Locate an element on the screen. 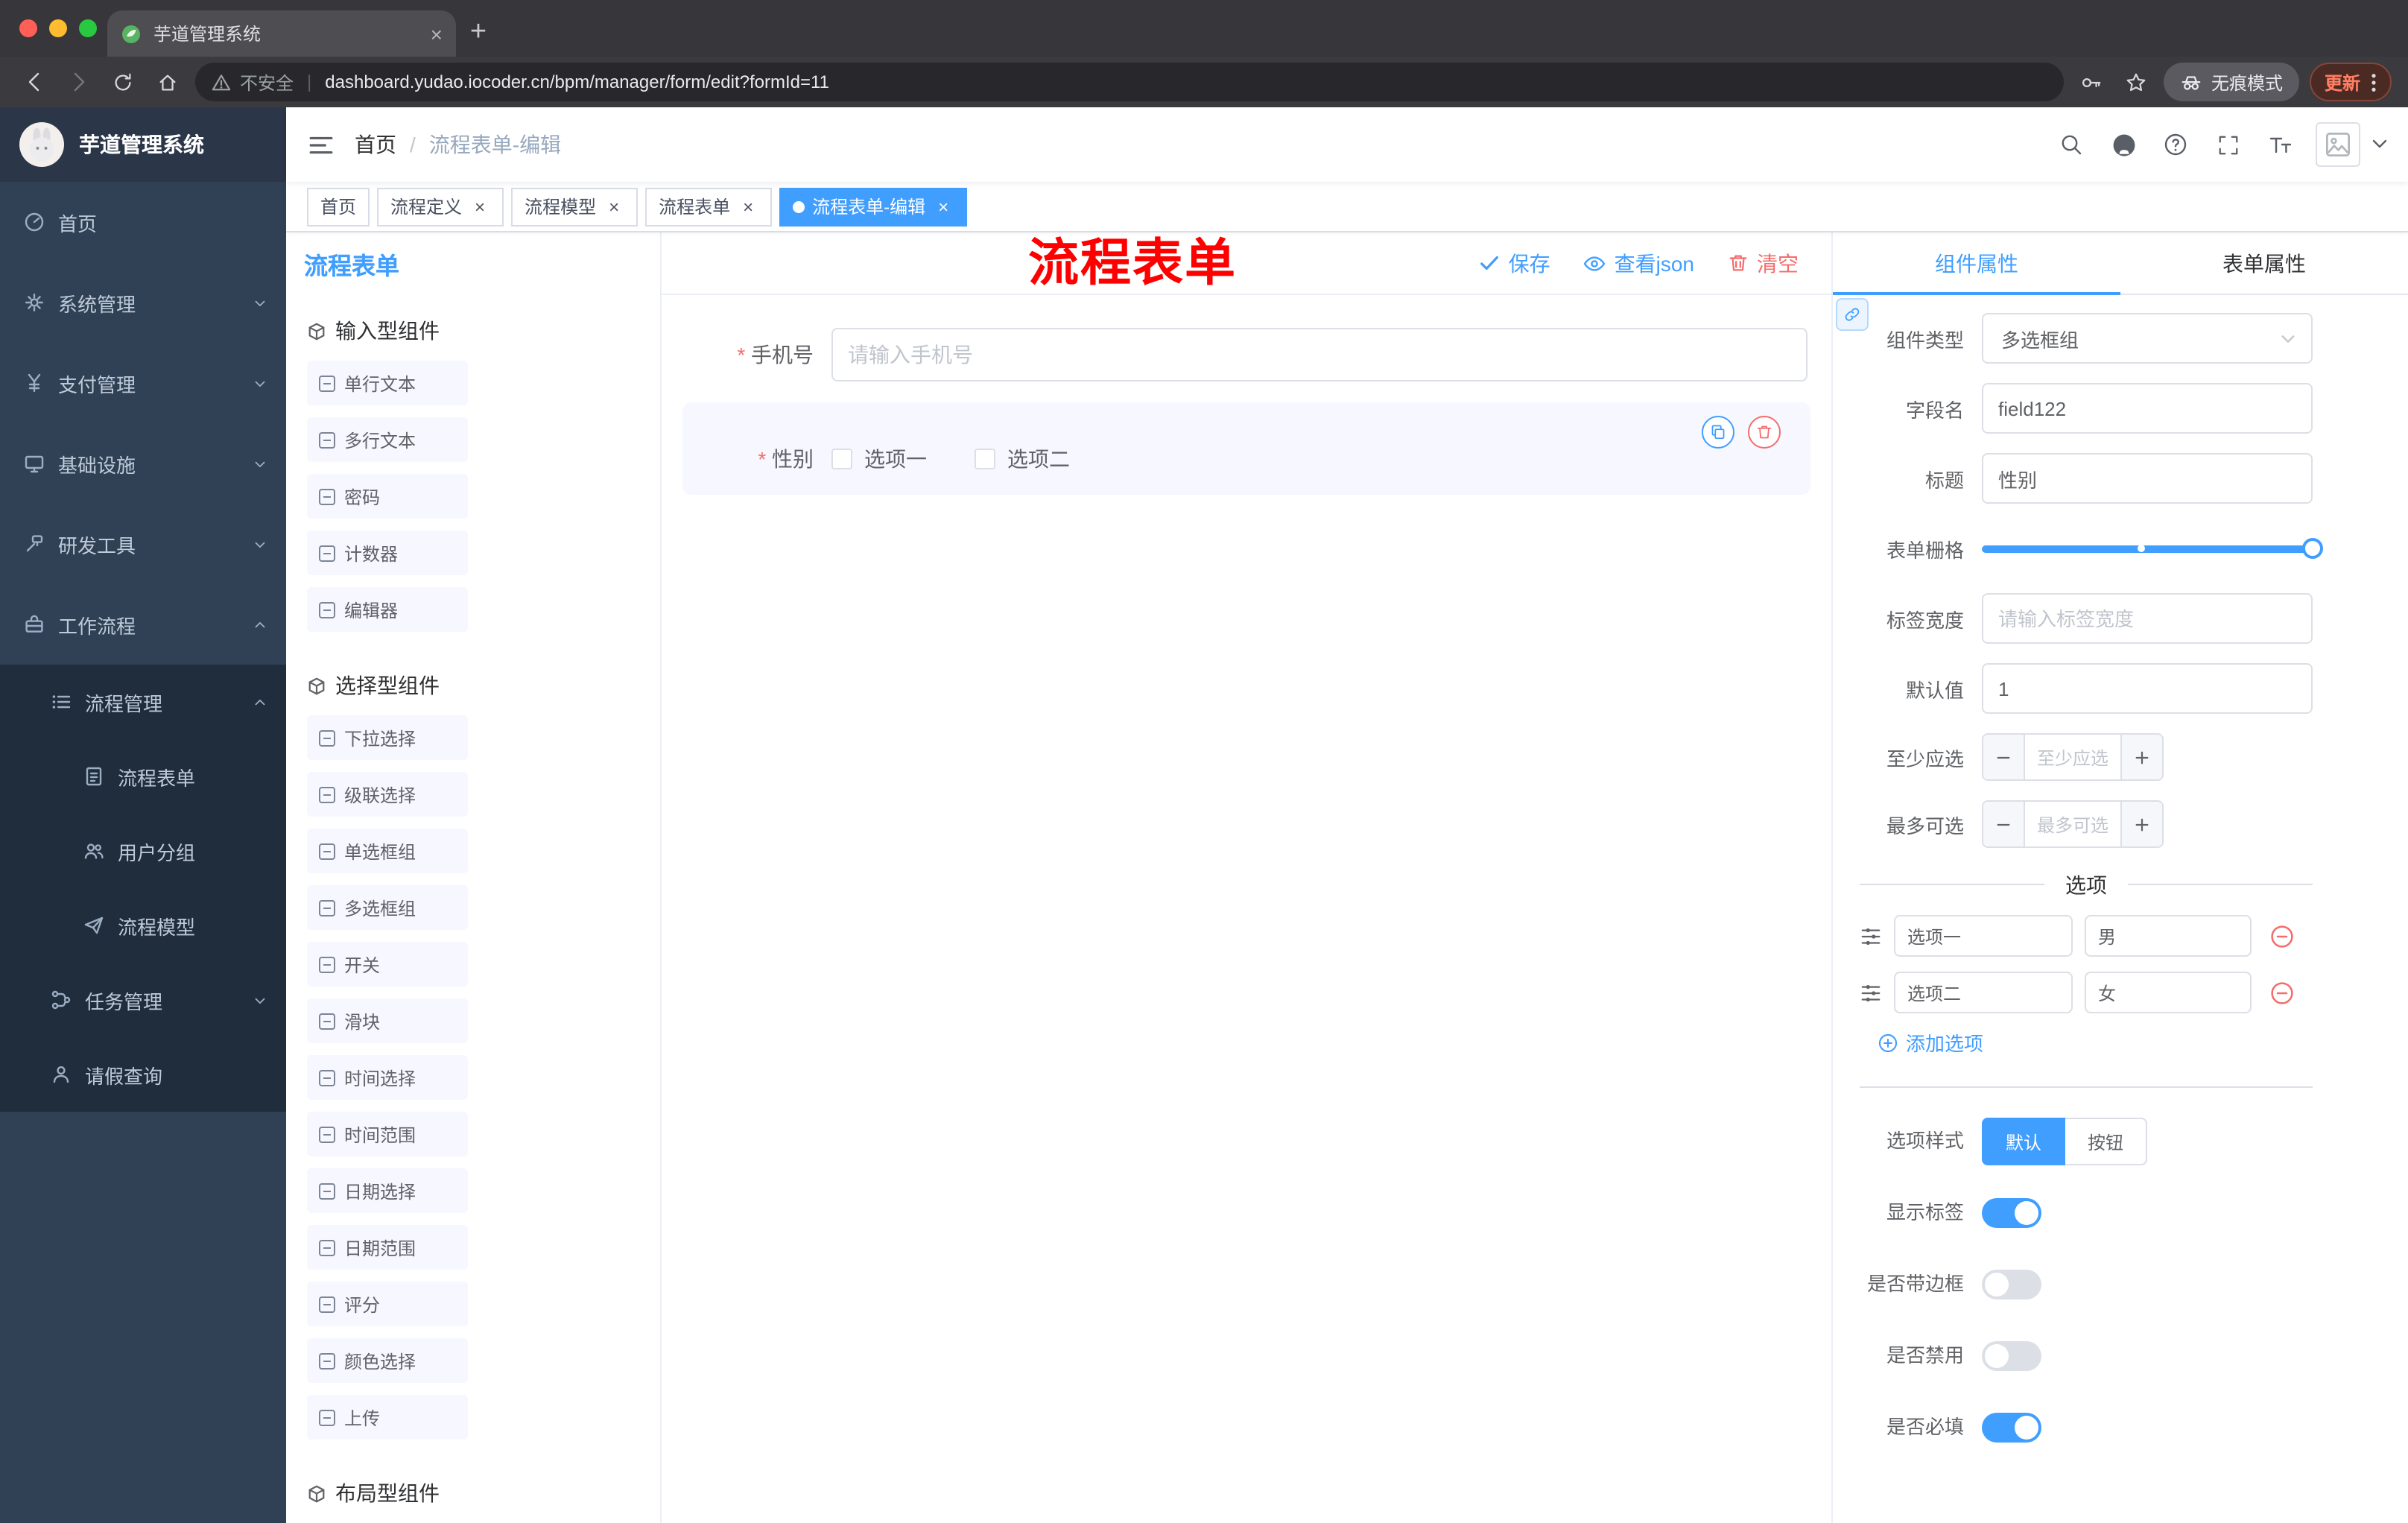 This screenshot has height=1523, width=2408. canvas-field-phone: 手机号 is located at coordinates (1246, 355).